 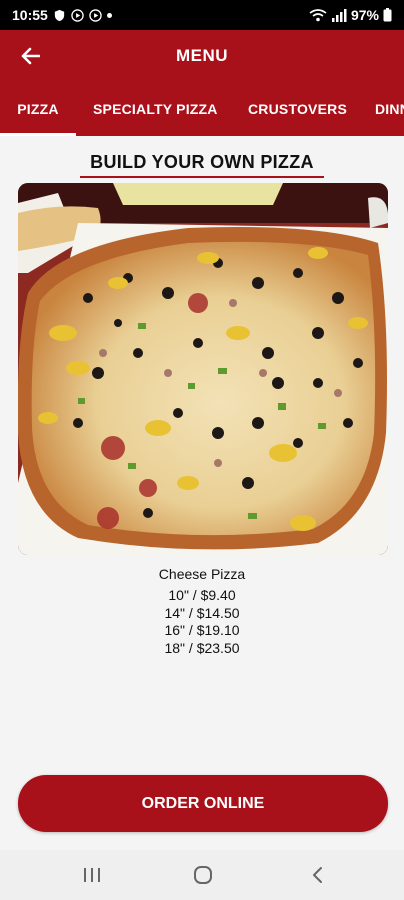 I want to click on tab-crustovers: CRUSTOVERS, so click(x=297, y=109).